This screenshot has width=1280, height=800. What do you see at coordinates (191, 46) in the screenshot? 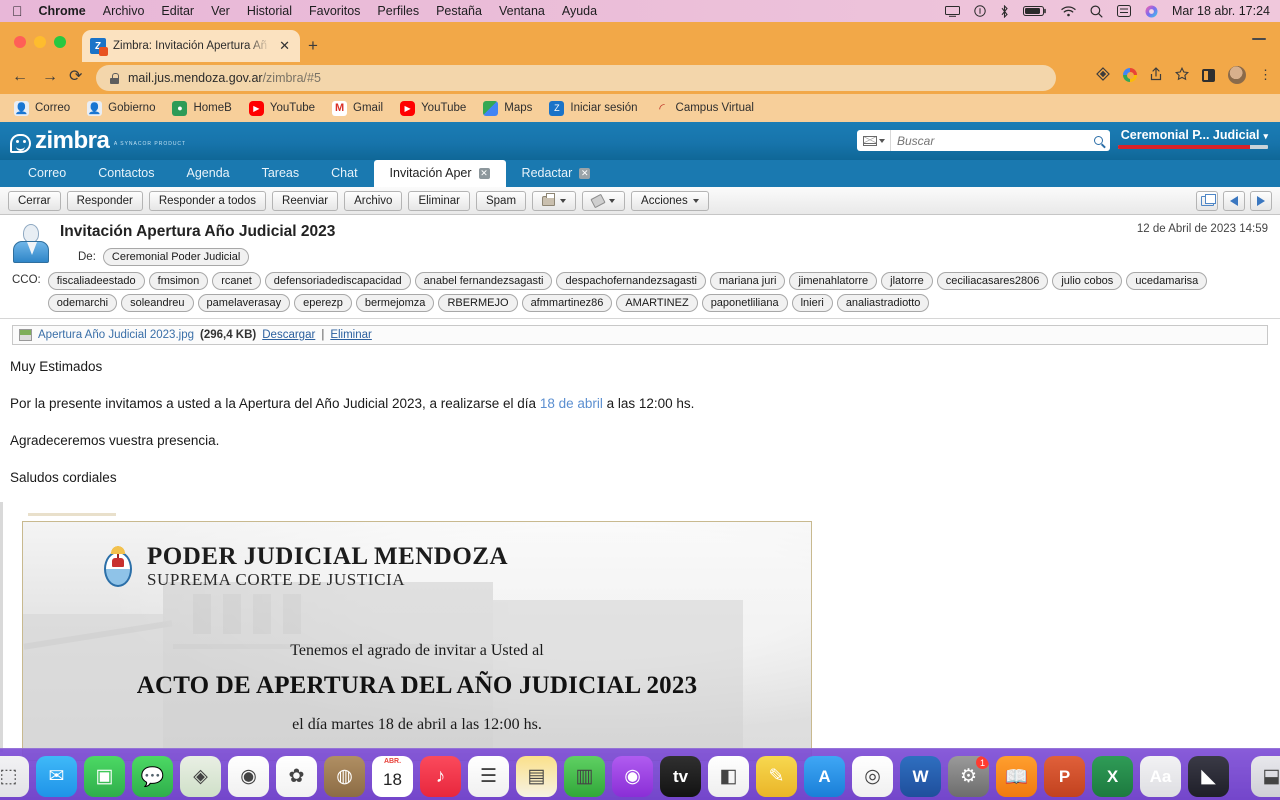
I see `browser-tab-active: Z Zimbra: Invitación Apertura Añ ✕` at bounding box center [191, 46].